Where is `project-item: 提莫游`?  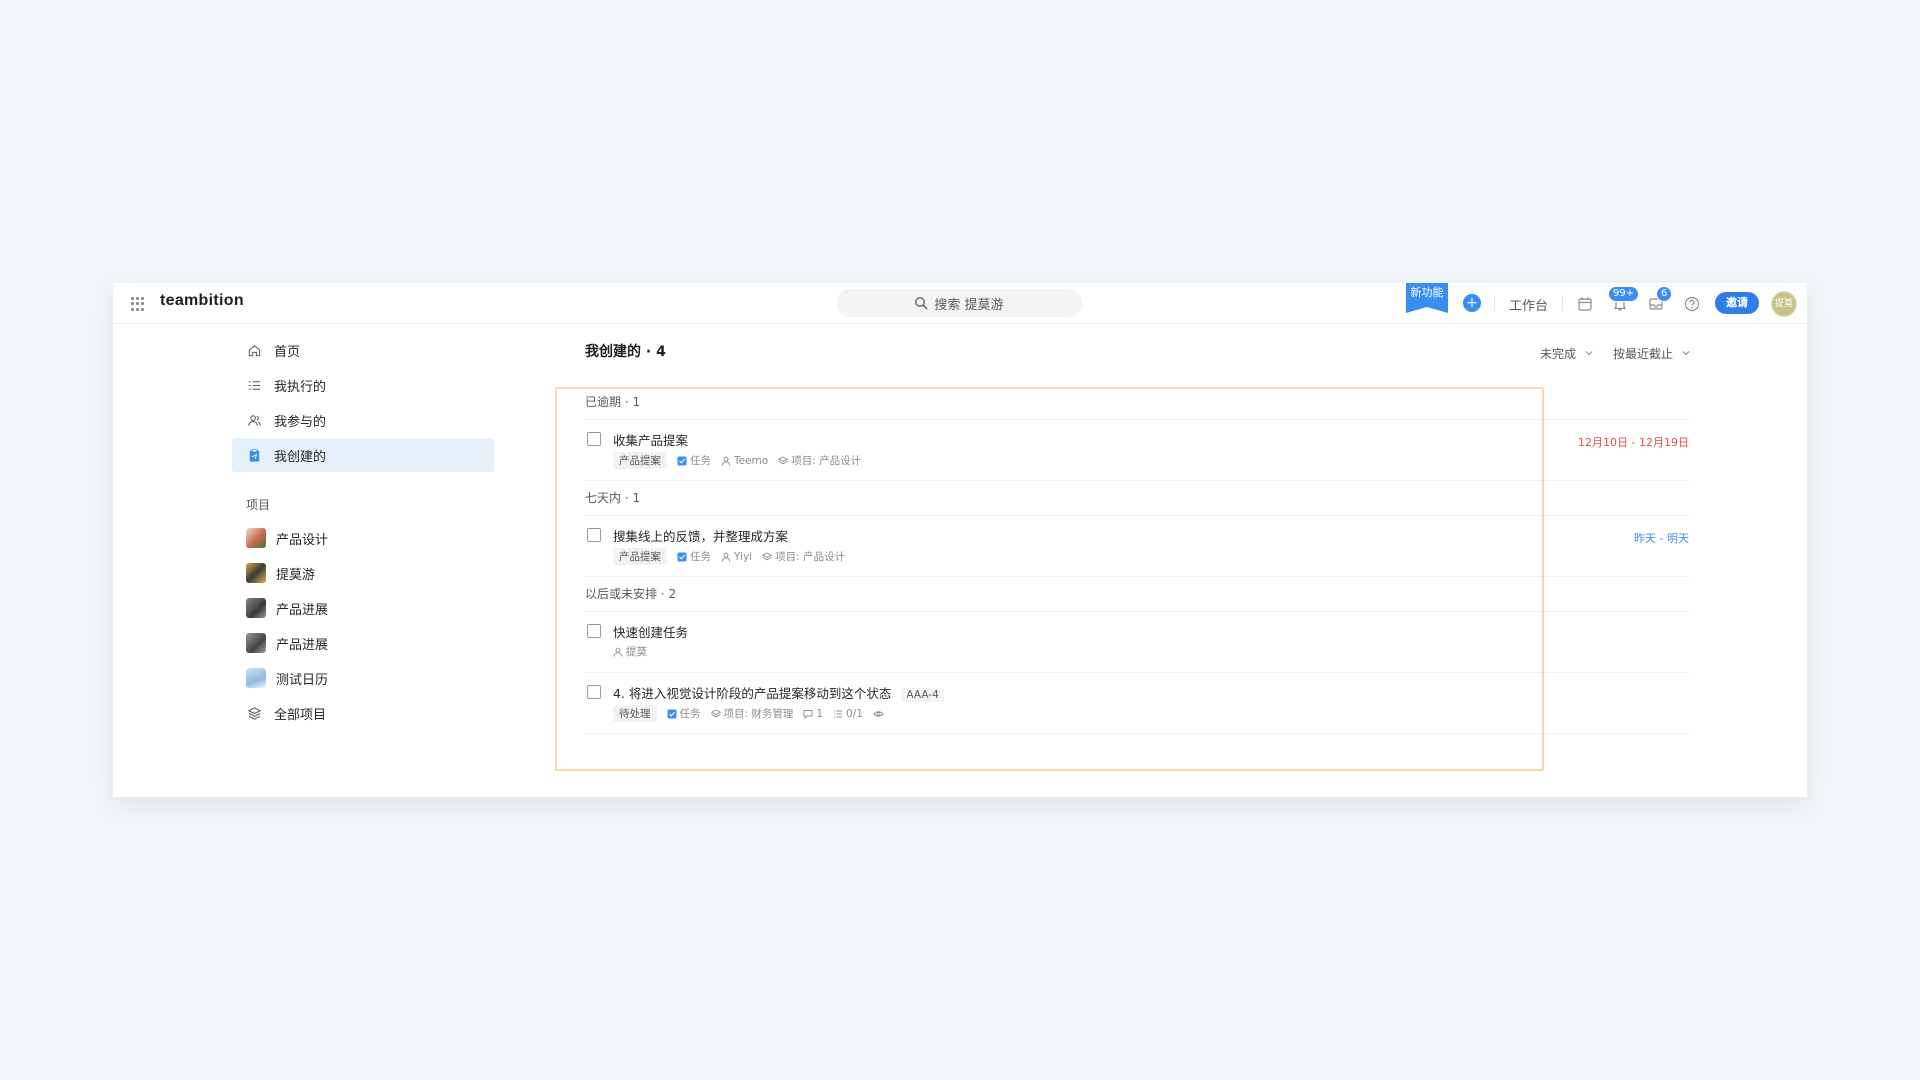 project-item: 提莫游 is located at coordinates (363, 573).